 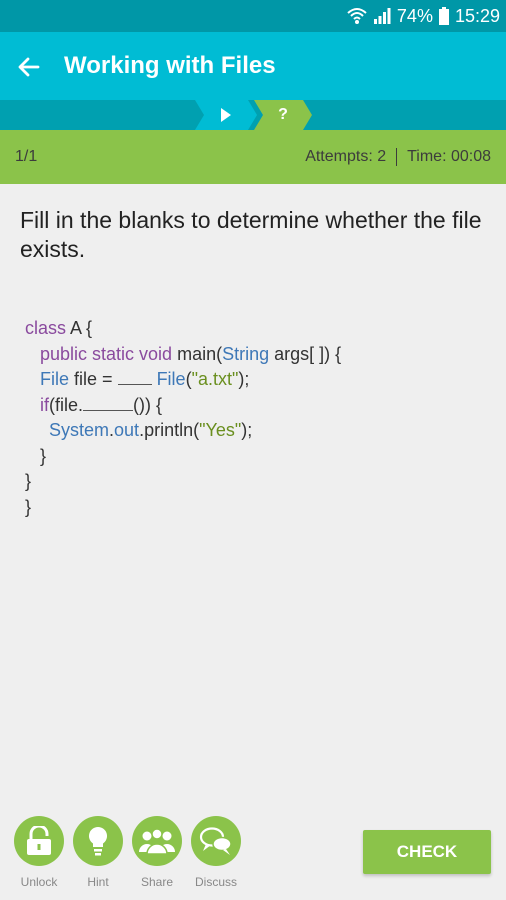 I want to click on discuss-circle, so click(x=216, y=841).